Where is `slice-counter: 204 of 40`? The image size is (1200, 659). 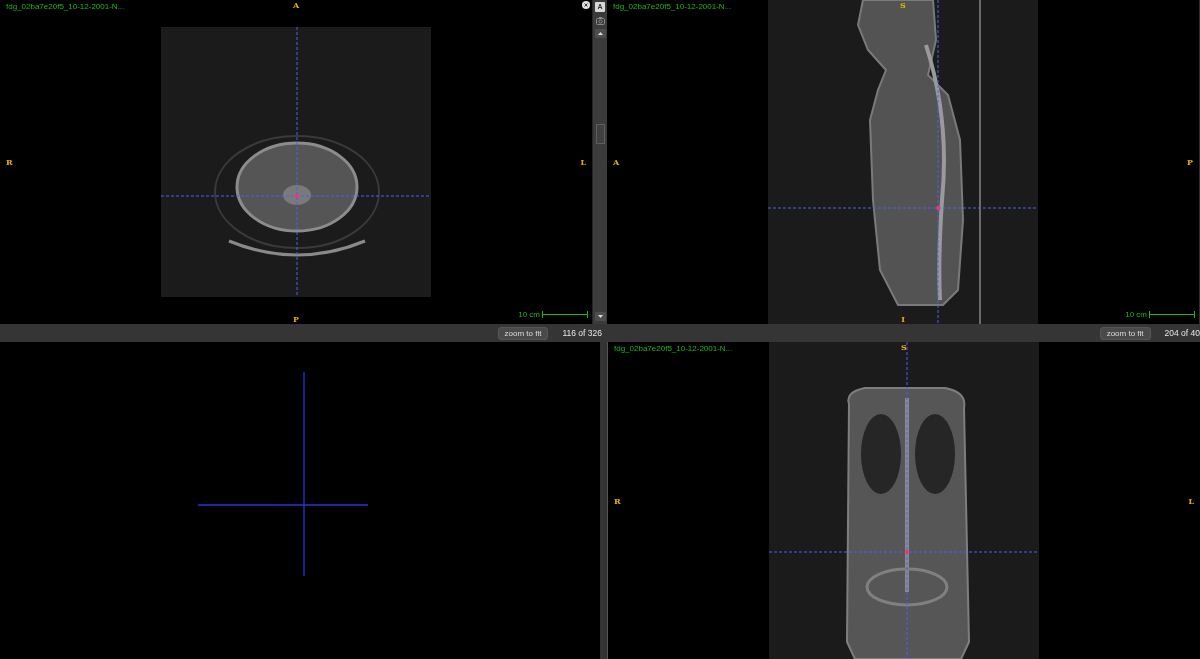
slice-counter: 204 of 40 is located at coordinates (1182, 333).